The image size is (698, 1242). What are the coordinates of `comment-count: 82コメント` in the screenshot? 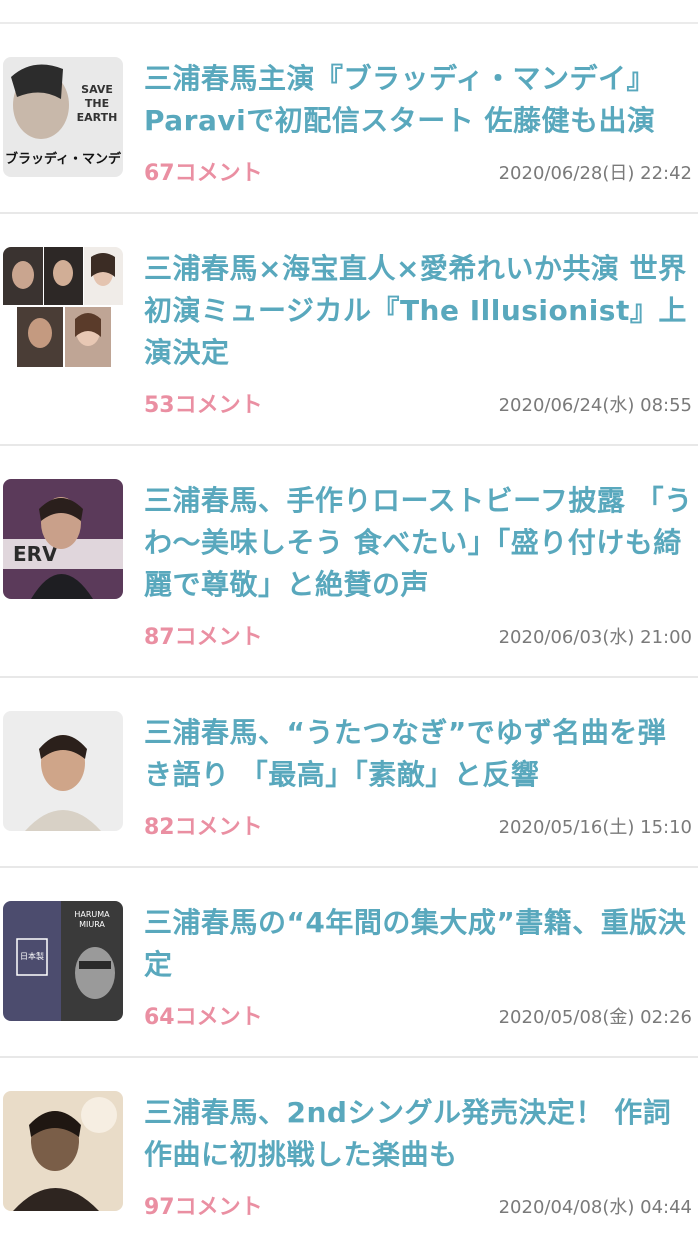 It's located at (203, 825).